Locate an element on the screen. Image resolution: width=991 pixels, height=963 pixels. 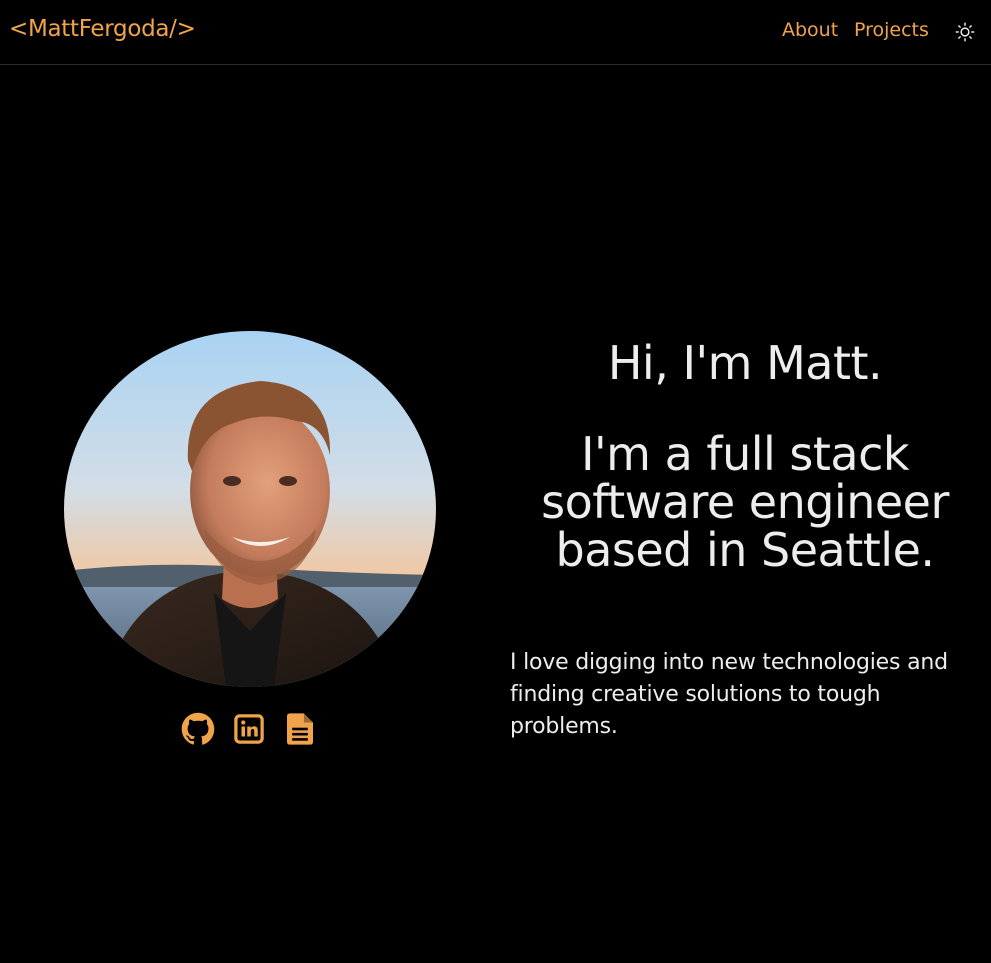
tagline-line: I'm a full stack is located at coordinates (745, 454).